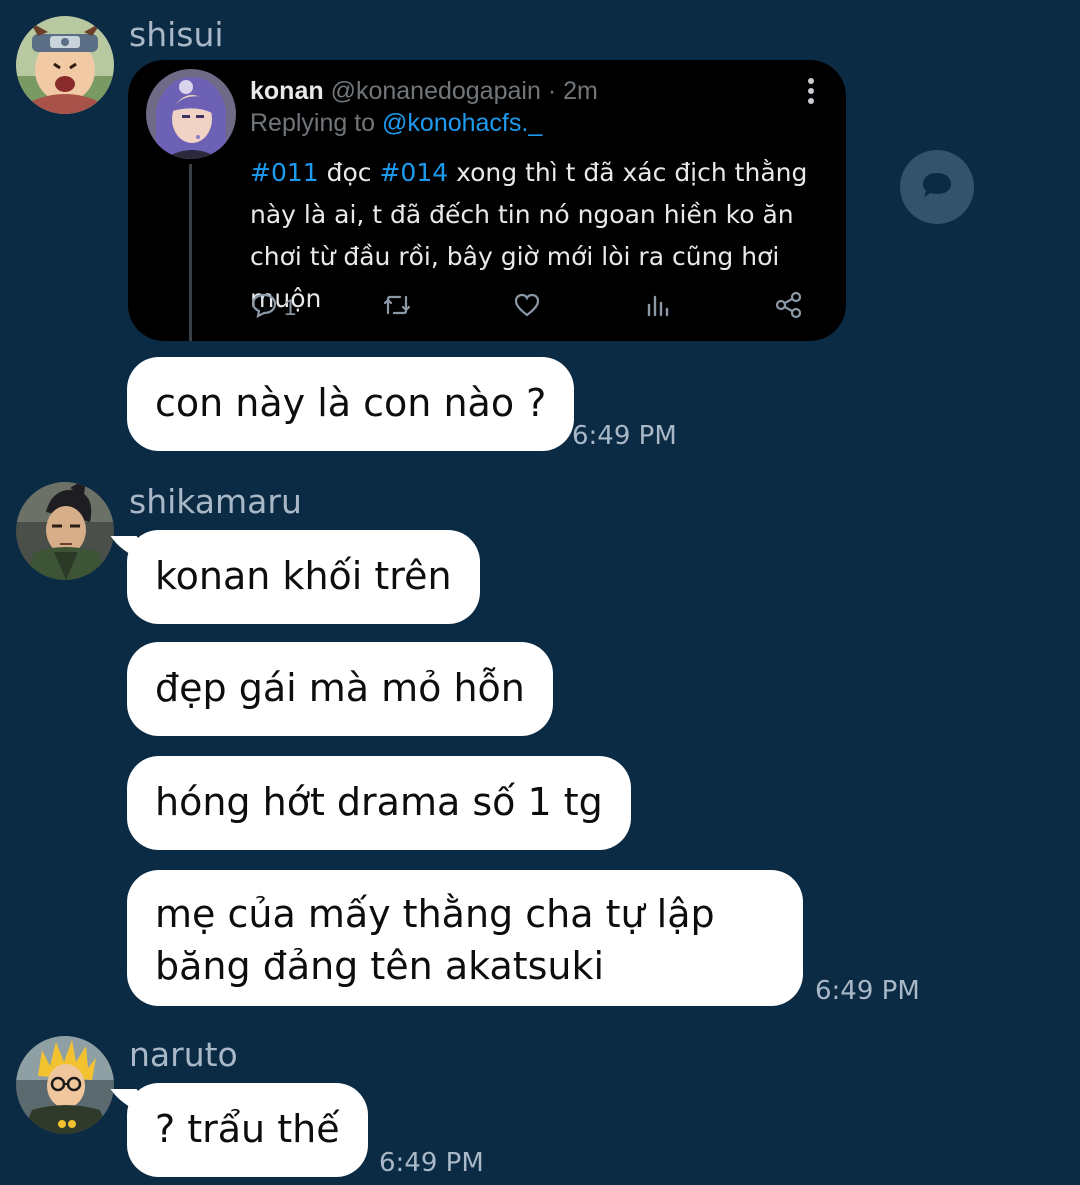  What do you see at coordinates (379, 803) in the screenshot?
I see `message-bubble: hóng hớt drama số 1 tg` at bounding box center [379, 803].